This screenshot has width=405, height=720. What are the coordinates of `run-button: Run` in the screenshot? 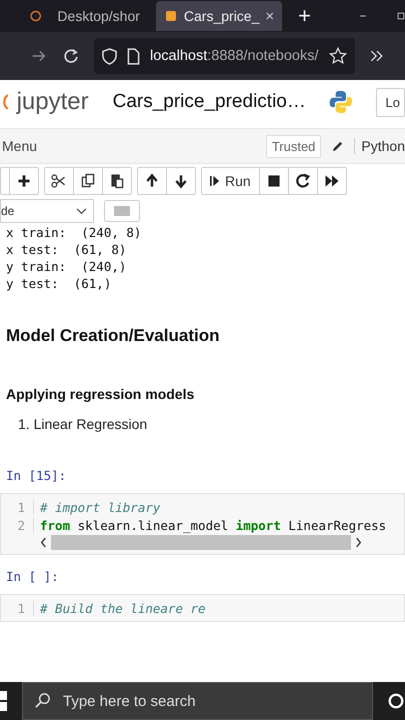 It's located at (231, 181).